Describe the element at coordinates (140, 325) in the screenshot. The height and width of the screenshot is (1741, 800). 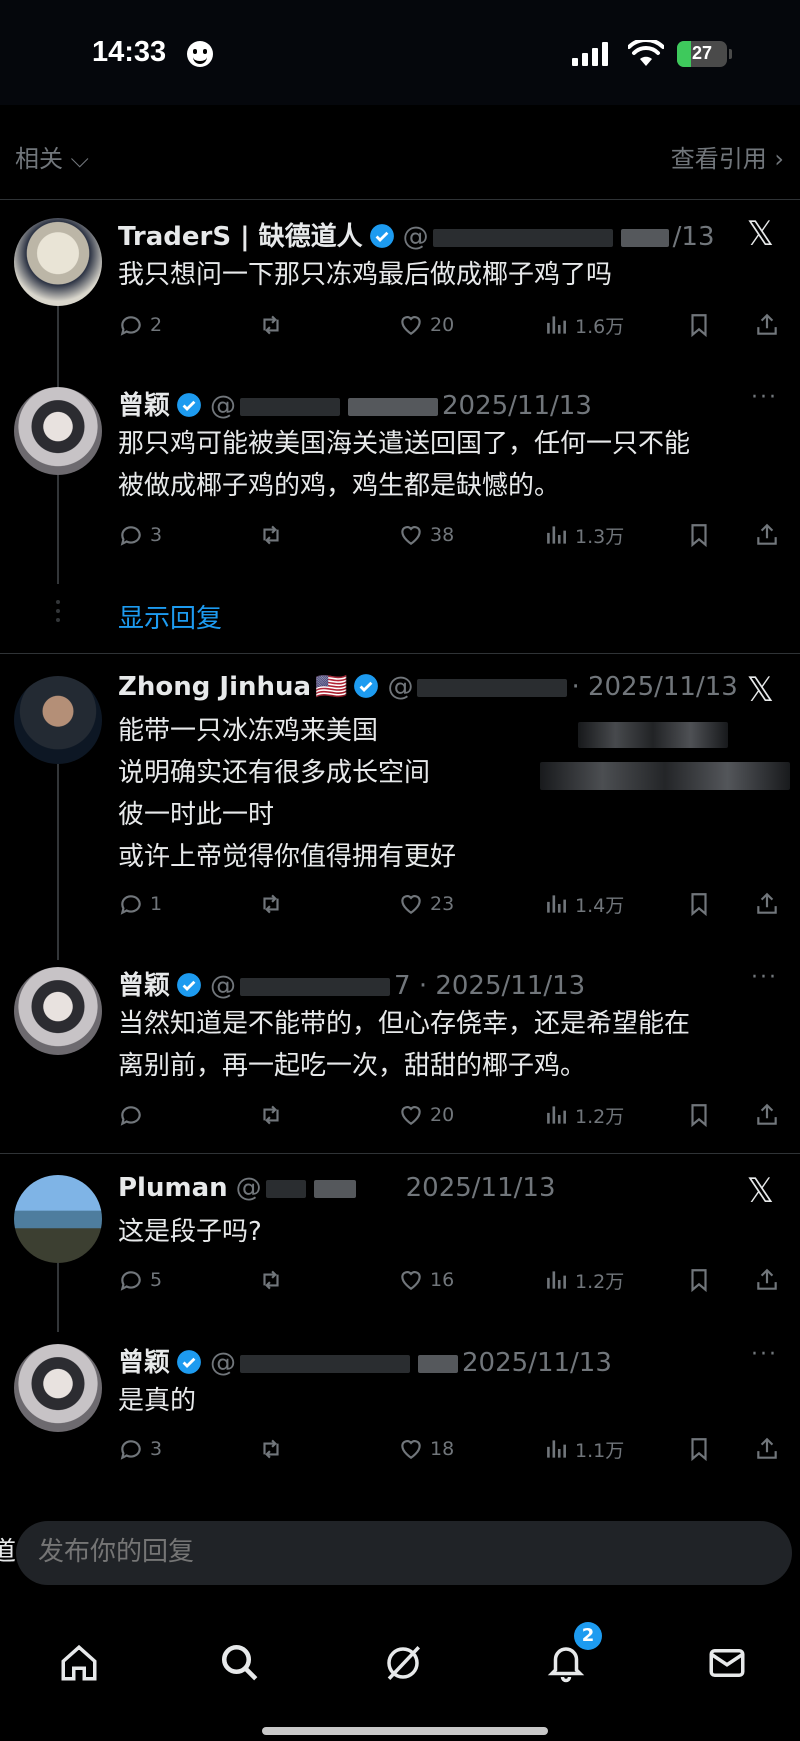
I see `reply-button: 2` at that location.